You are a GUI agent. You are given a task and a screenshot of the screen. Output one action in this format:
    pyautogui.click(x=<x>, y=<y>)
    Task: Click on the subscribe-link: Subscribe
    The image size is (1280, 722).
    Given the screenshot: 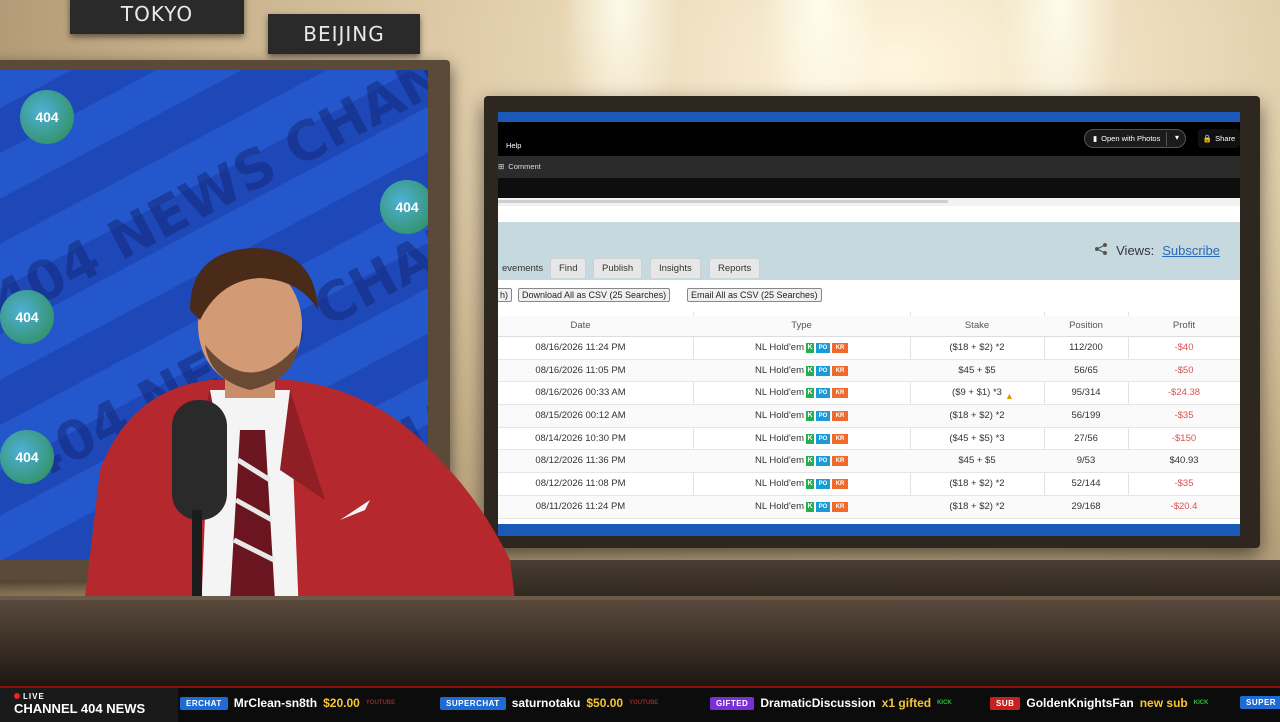 What is the action you would take?
    pyautogui.click(x=1191, y=250)
    